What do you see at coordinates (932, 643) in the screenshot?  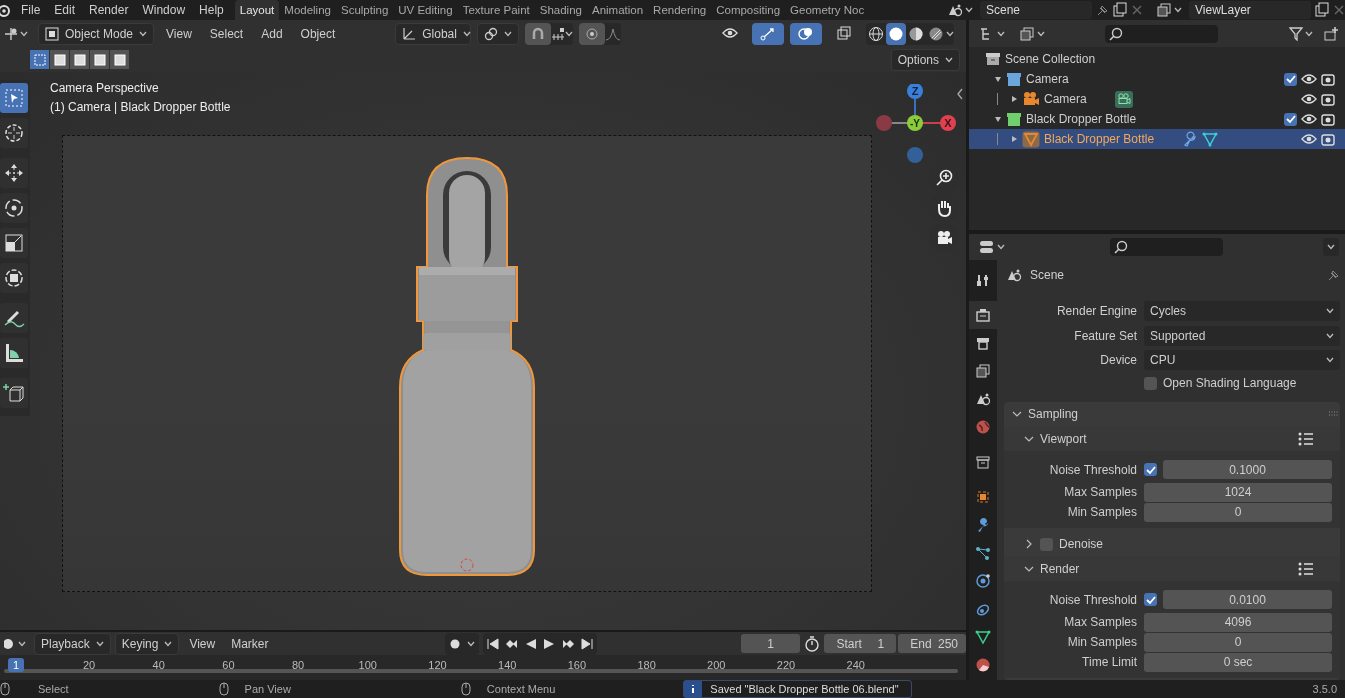 I see `end-frame-field: End 250` at bounding box center [932, 643].